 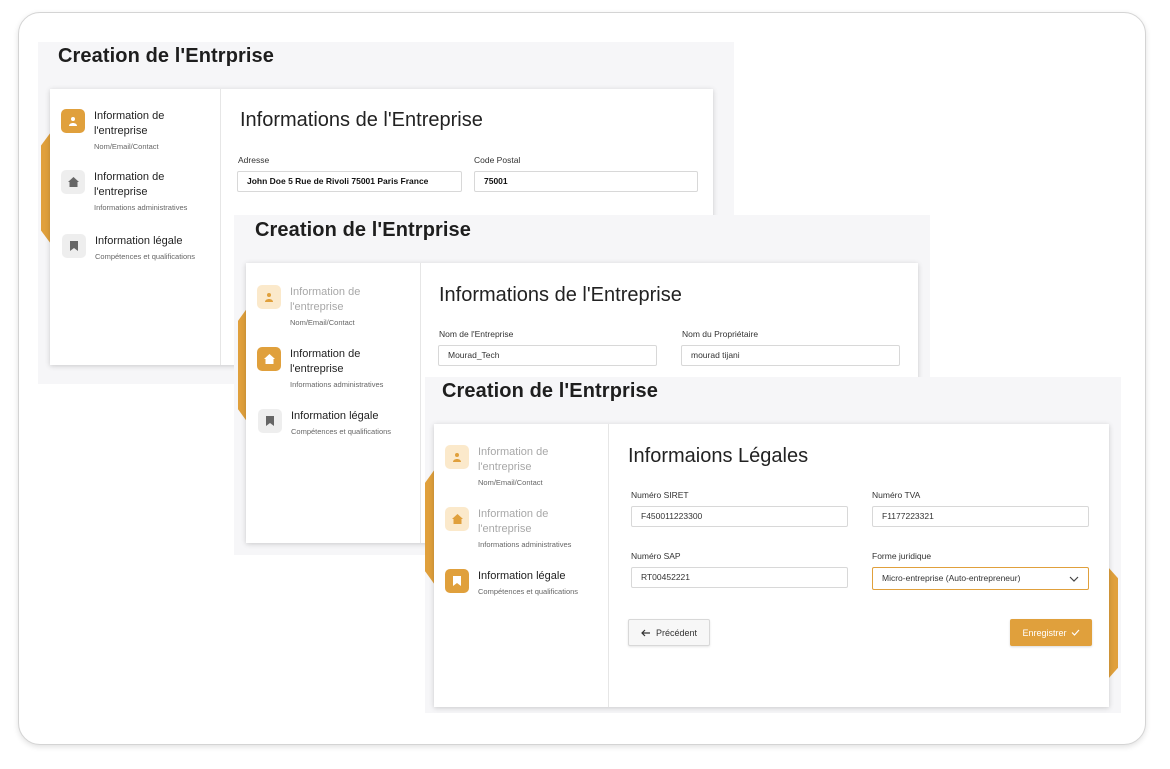 I want to click on save-button: Enregistrer, so click(x=1051, y=632).